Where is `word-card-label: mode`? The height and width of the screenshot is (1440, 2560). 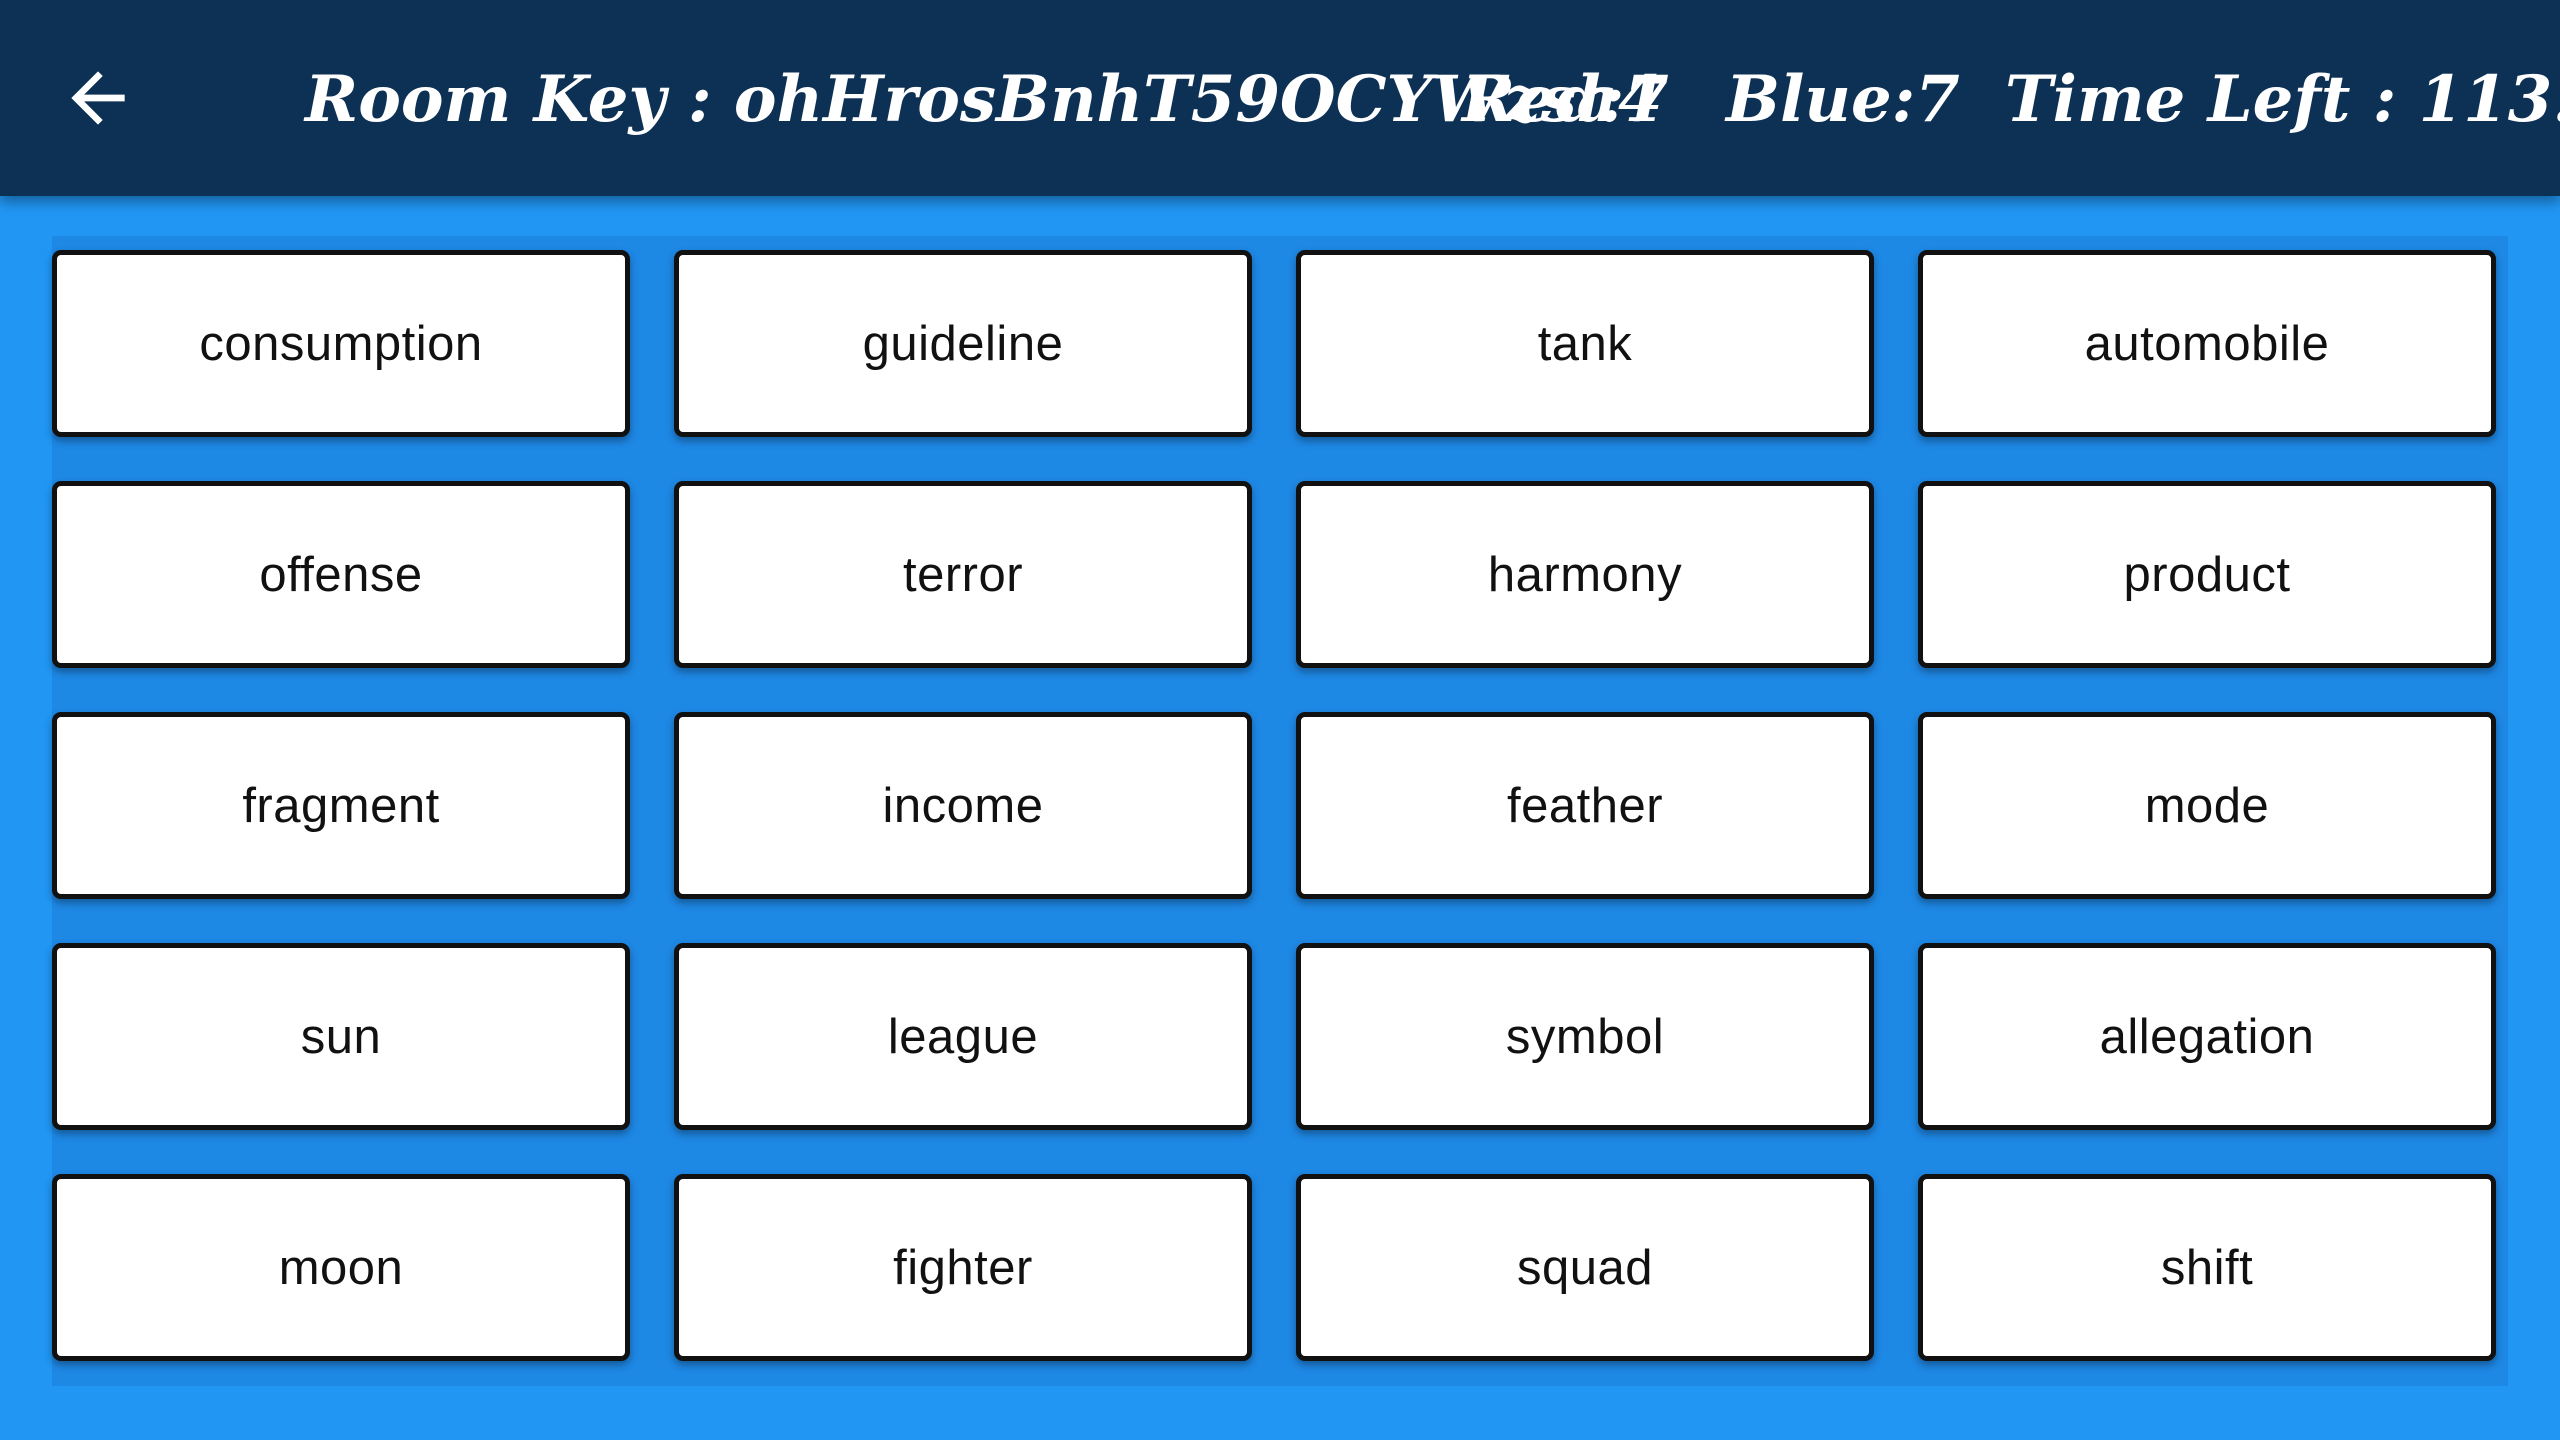 word-card-label: mode is located at coordinates (2207, 805).